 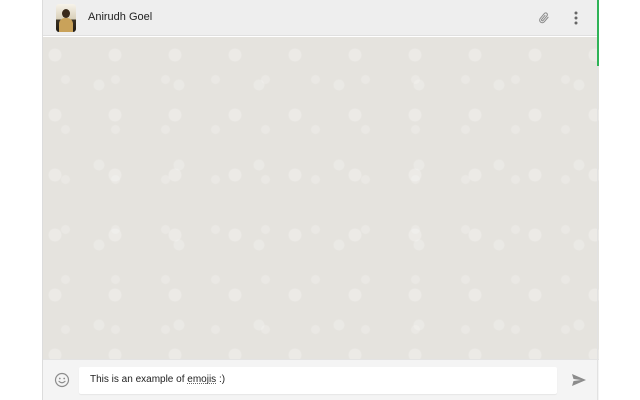 I want to click on misspelled-word: emojis, so click(x=201, y=379).